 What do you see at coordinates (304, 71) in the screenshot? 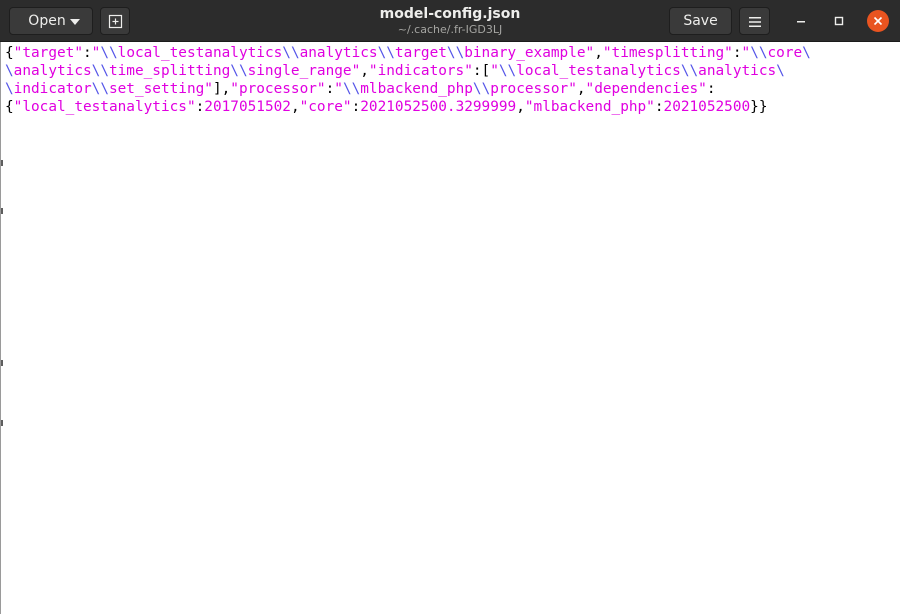
I see `token-str: single_range"` at bounding box center [304, 71].